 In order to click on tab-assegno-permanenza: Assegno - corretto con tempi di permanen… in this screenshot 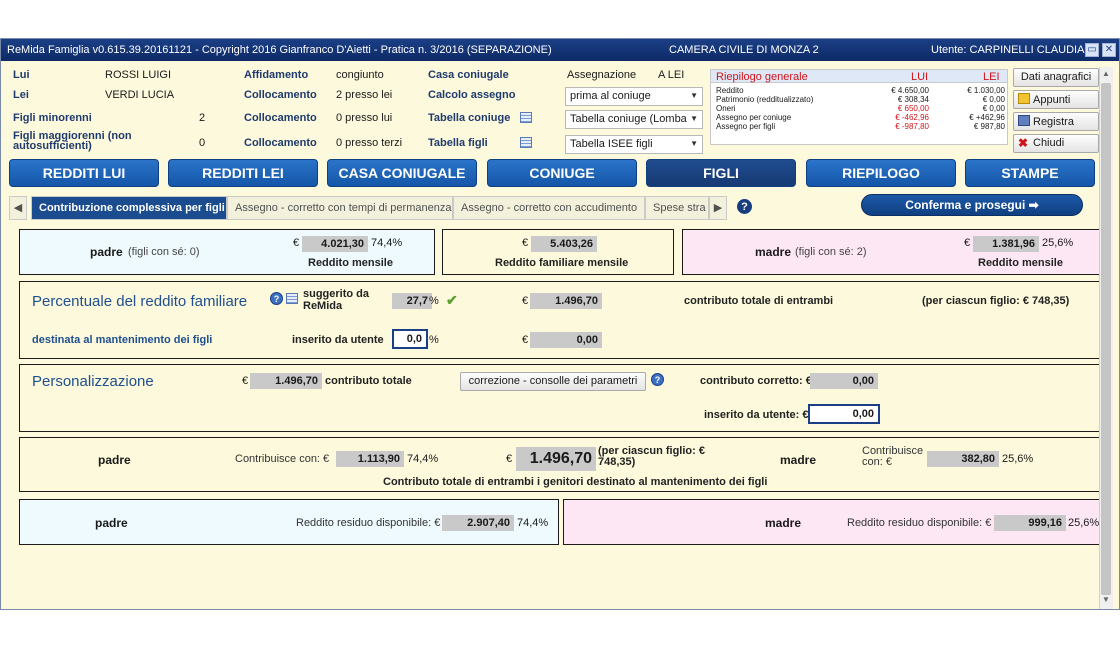, I will do `click(340, 208)`.